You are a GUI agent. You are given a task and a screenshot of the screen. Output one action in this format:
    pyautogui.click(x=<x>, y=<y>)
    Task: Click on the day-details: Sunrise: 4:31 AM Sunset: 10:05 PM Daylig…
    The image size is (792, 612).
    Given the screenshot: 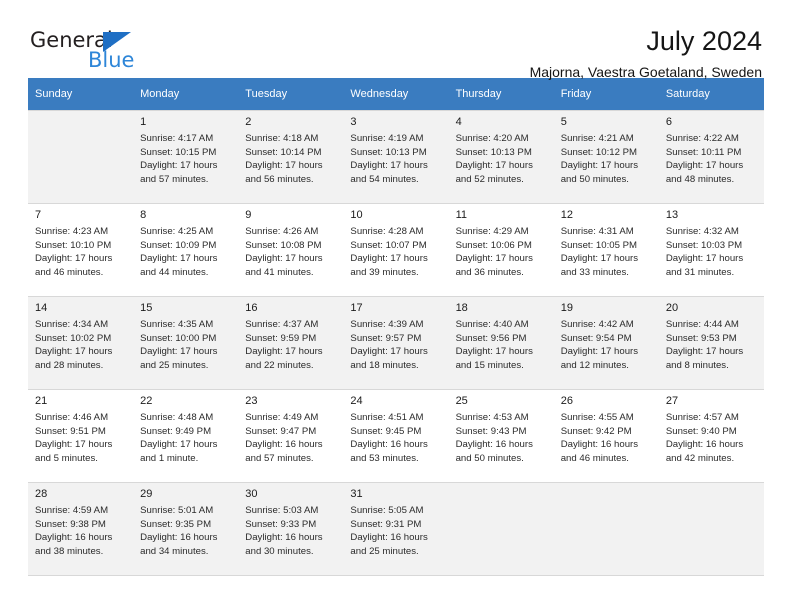 What is the action you would take?
    pyautogui.click(x=606, y=252)
    